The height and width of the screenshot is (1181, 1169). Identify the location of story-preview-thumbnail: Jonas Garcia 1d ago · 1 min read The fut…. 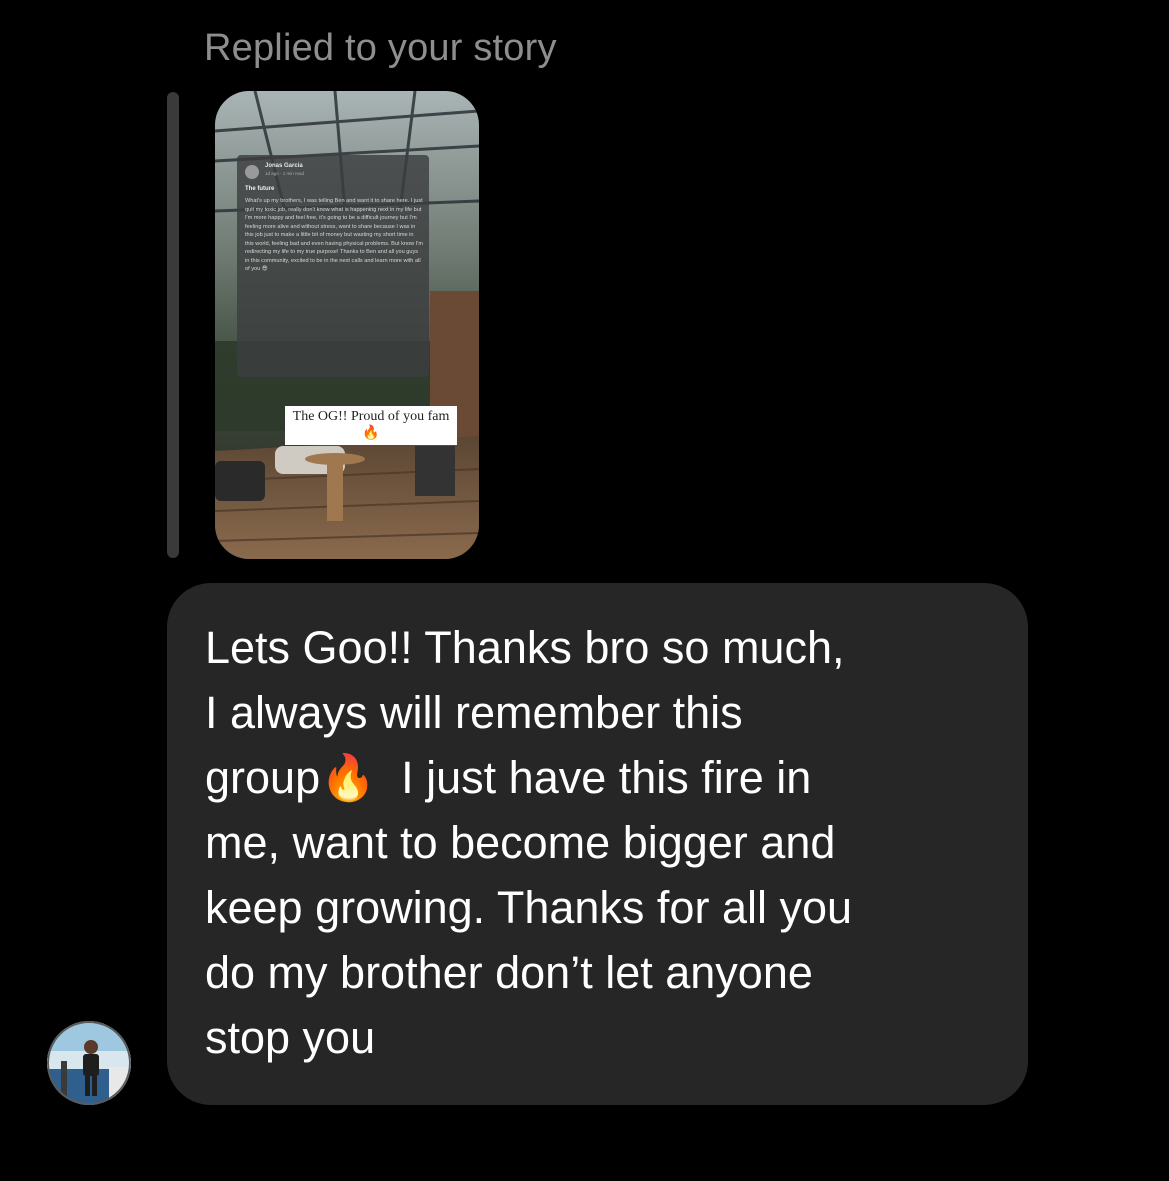
(347, 325).